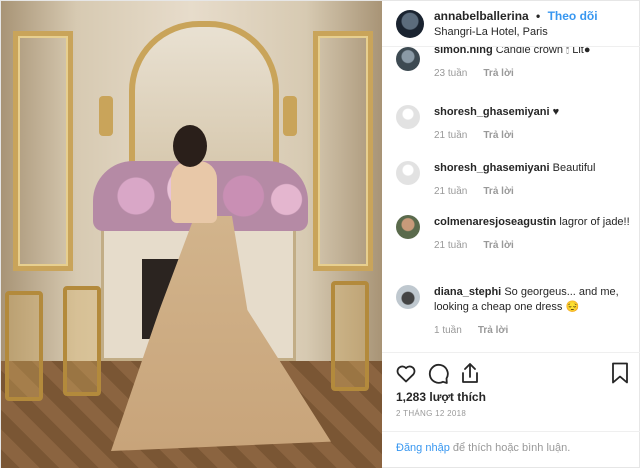  What do you see at coordinates (495, 222) in the screenshot?
I see `comment-username: colmenaresjoseagustin` at bounding box center [495, 222].